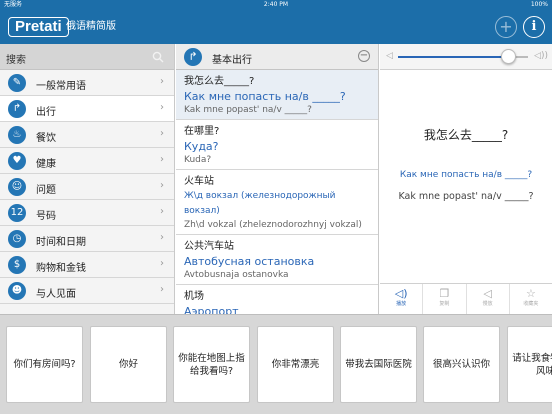  Describe the element at coordinates (487, 304) in the screenshot. I see `tool-label: 慢放` at that location.